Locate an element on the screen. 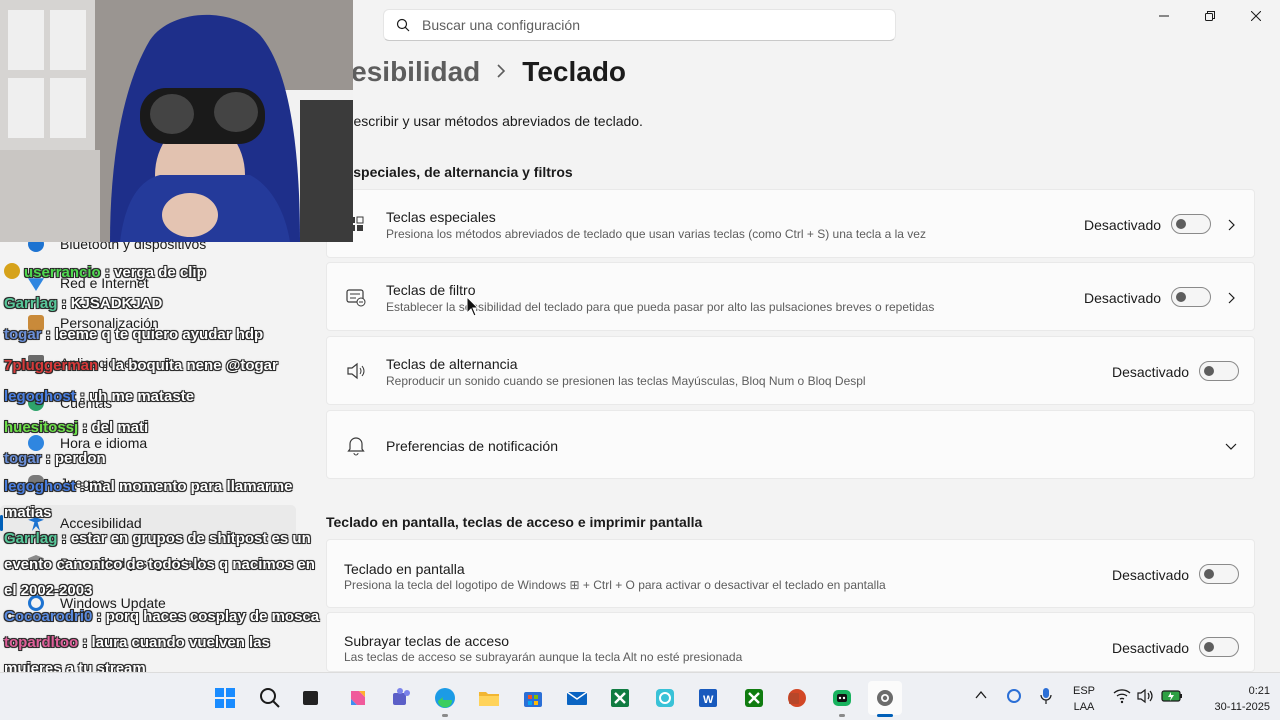  settings-button is located at coordinates (885, 699).